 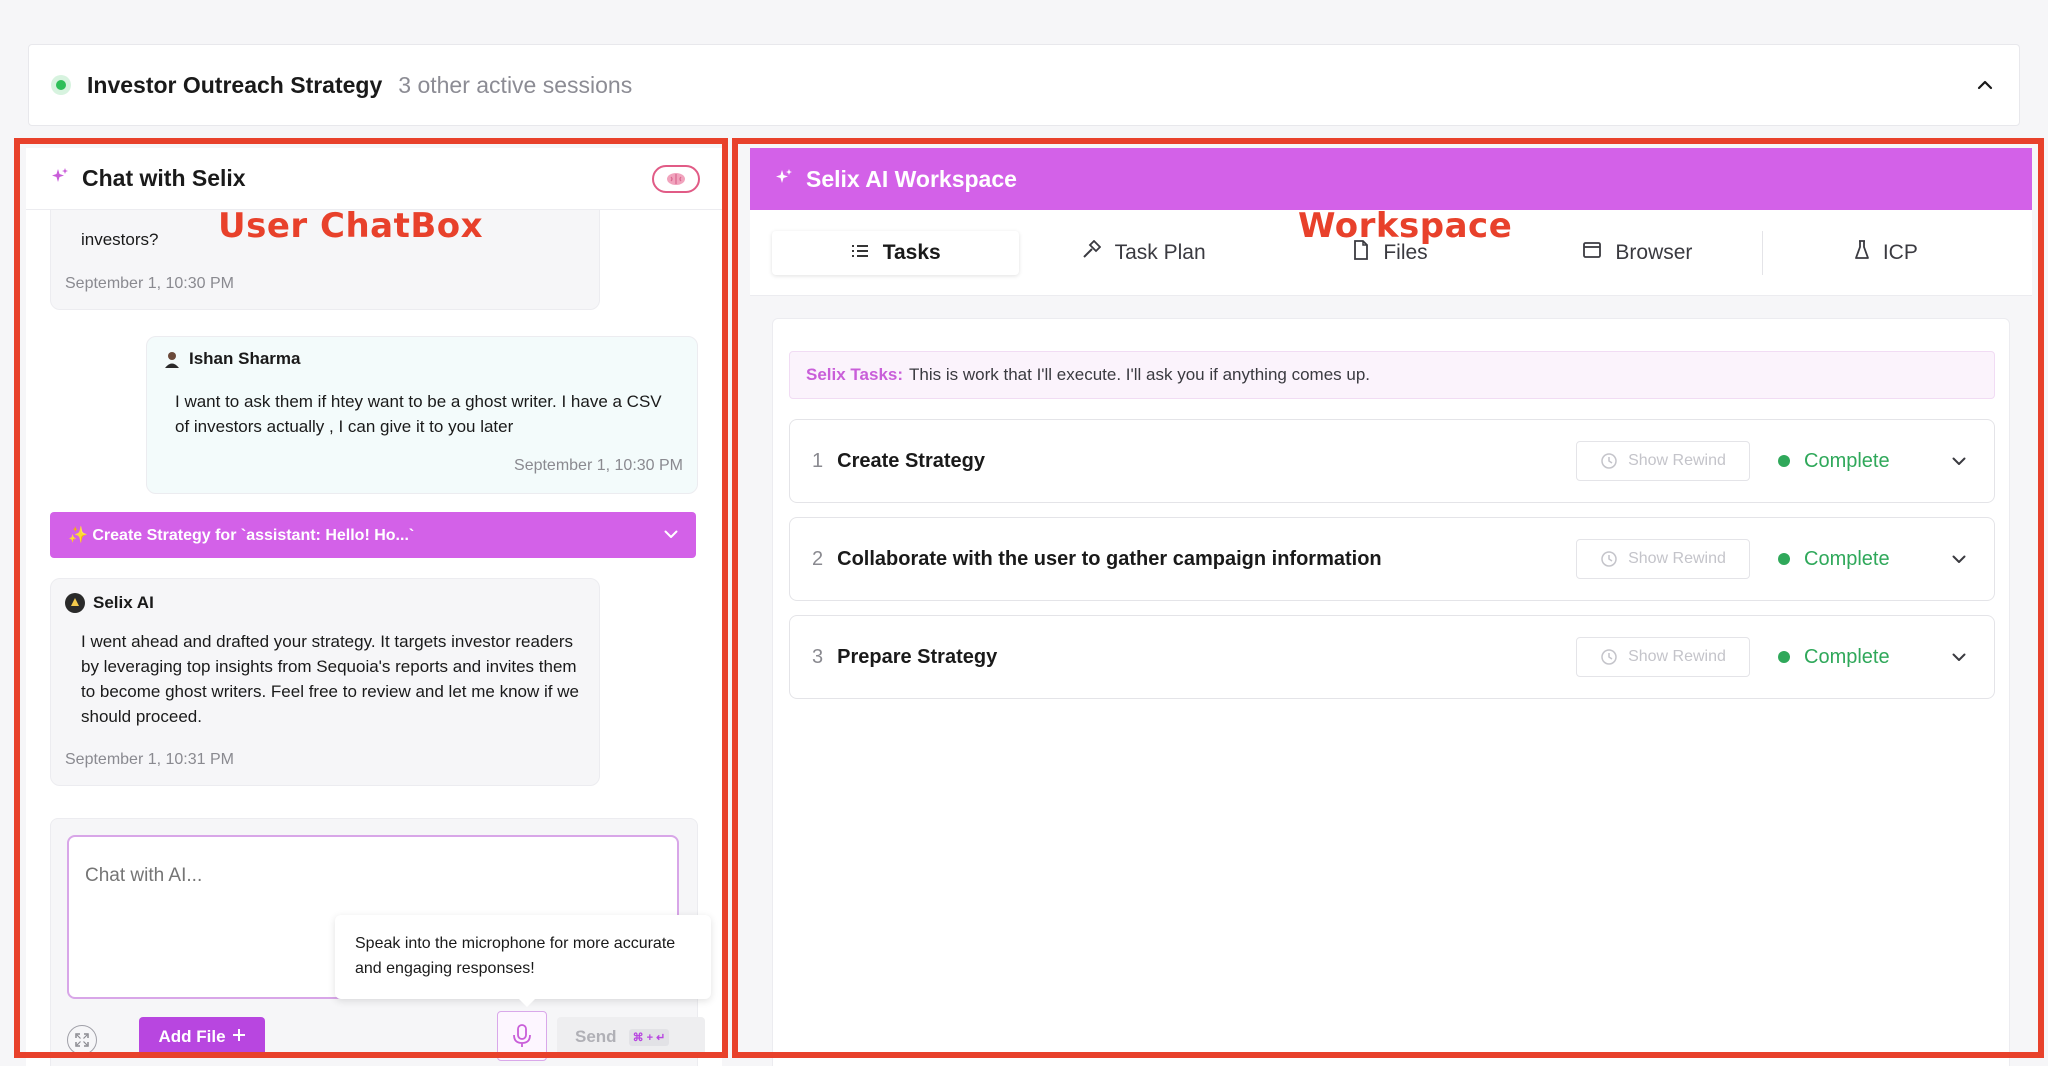 What do you see at coordinates (245, 358) in the screenshot?
I see `user-name: Ishan Sharma` at bounding box center [245, 358].